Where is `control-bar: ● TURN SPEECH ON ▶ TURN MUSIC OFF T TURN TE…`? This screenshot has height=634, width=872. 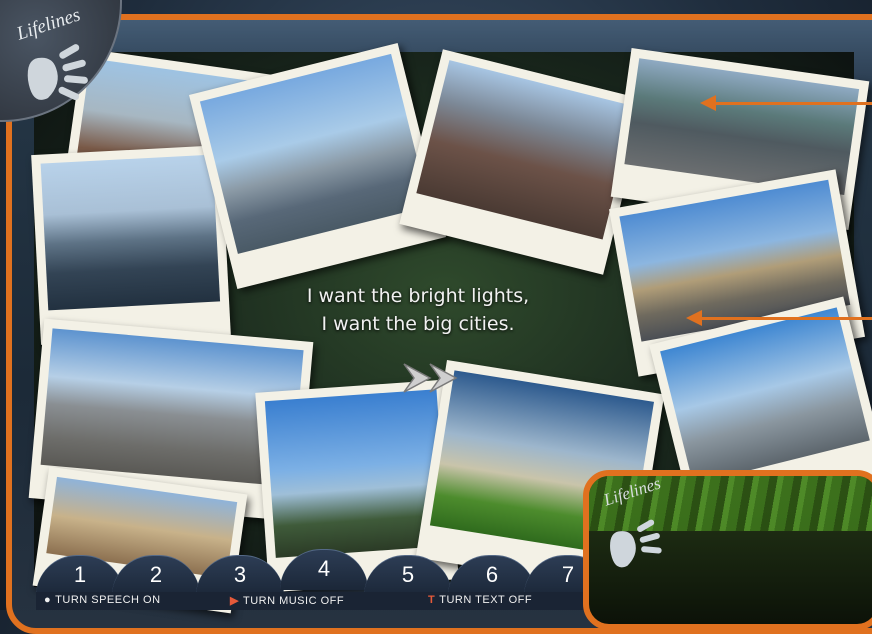
control-bar: ● TURN SPEECH ON ▶ TURN MUSIC OFF T TURN TE… is located at coordinates (321, 601).